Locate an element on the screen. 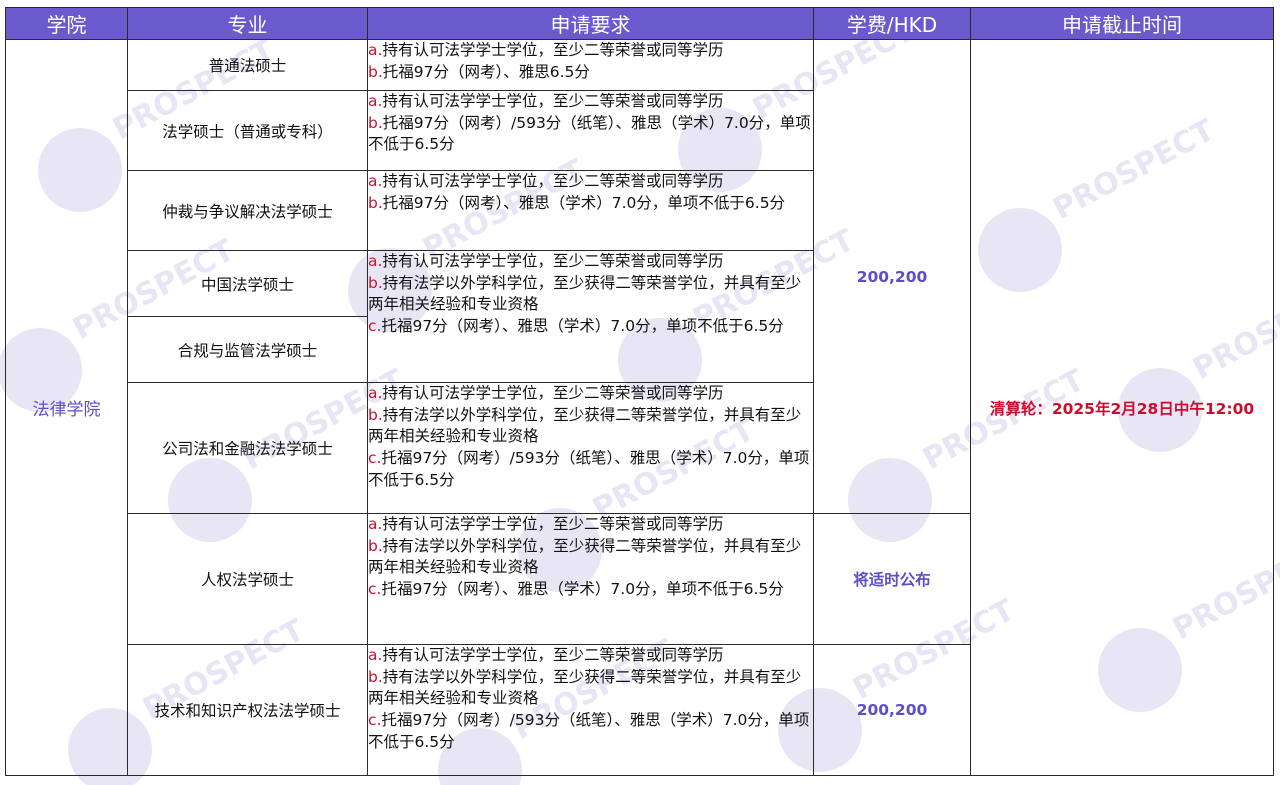 This screenshot has width=1280, height=785. requirement-line: b.托福97分（网考）、雅思（学术）7.0分，单项不低于6.5分 is located at coordinates (590, 204).